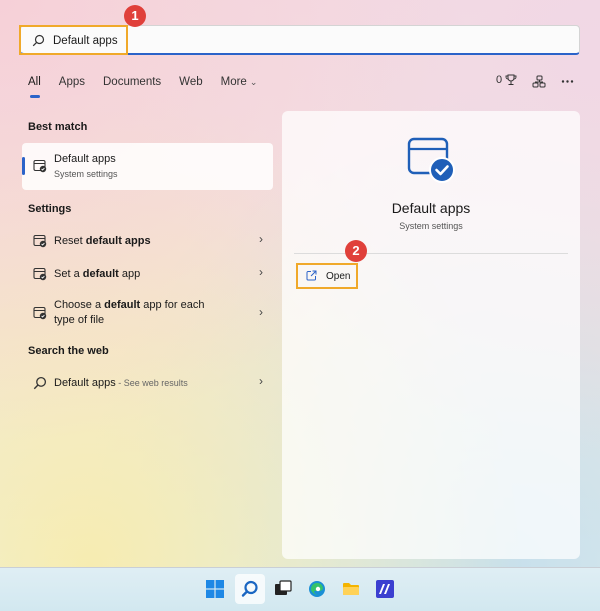 This screenshot has width=600, height=611. Describe the element at coordinates (303, 41) in the screenshot. I see `search-input` at that location.